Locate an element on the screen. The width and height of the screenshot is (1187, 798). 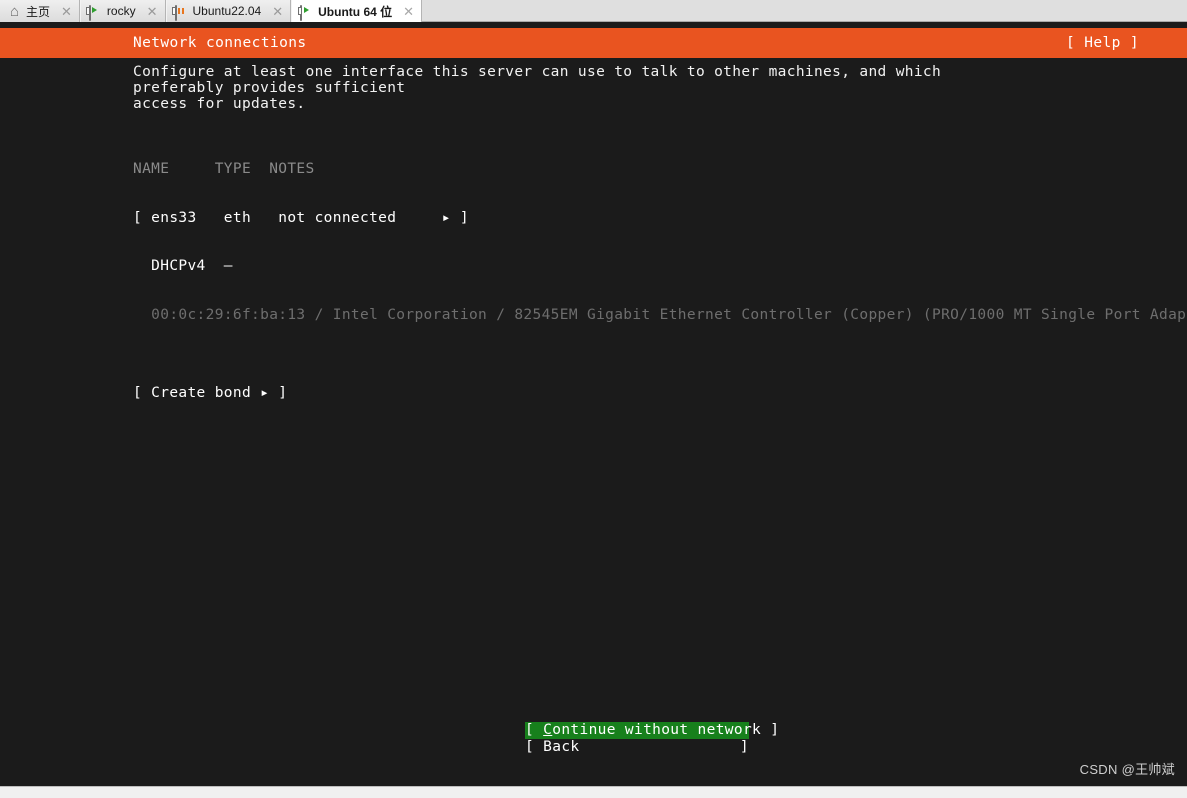
tab-label: 主页 is located at coordinates (38, 11).